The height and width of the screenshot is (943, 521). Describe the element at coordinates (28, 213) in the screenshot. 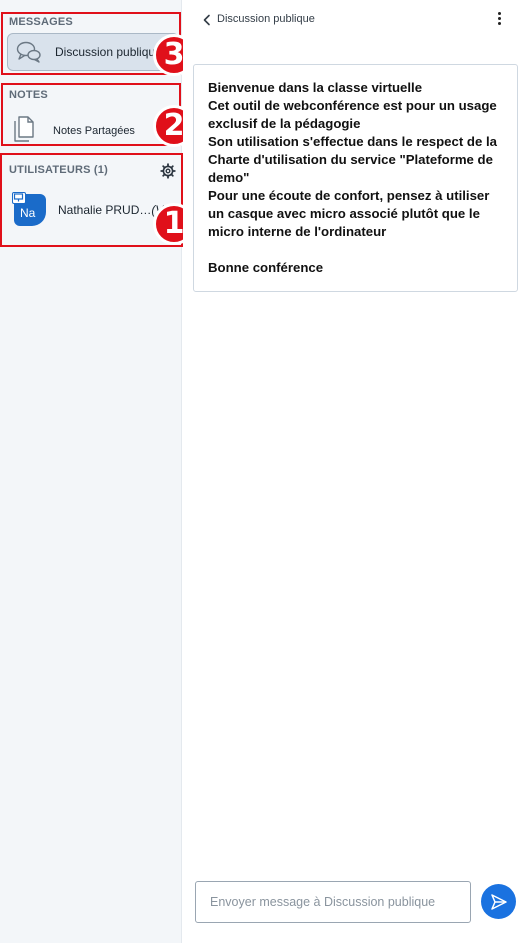

I see `avatar-initials: Na` at that location.